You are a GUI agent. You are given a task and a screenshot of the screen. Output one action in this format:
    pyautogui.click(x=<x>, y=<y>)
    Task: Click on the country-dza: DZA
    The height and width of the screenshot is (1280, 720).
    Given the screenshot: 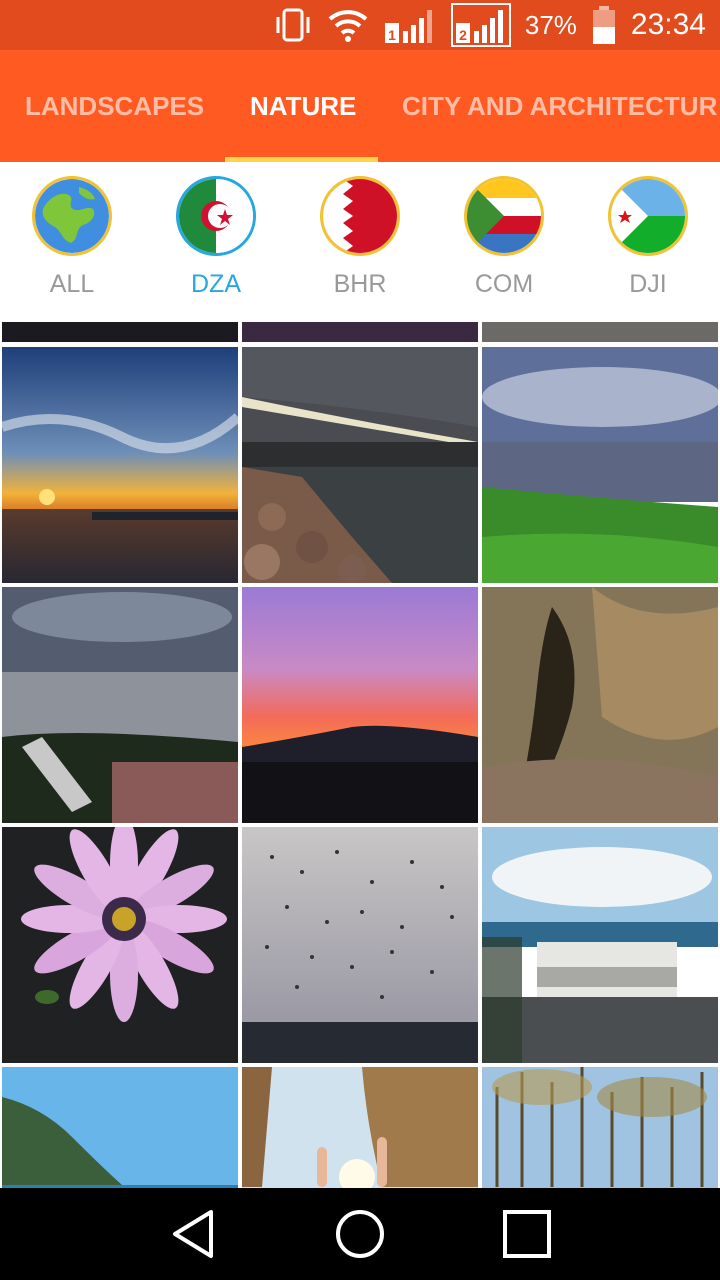 What is the action you would take?
    pyautogui.click(x=216, y=246)
    